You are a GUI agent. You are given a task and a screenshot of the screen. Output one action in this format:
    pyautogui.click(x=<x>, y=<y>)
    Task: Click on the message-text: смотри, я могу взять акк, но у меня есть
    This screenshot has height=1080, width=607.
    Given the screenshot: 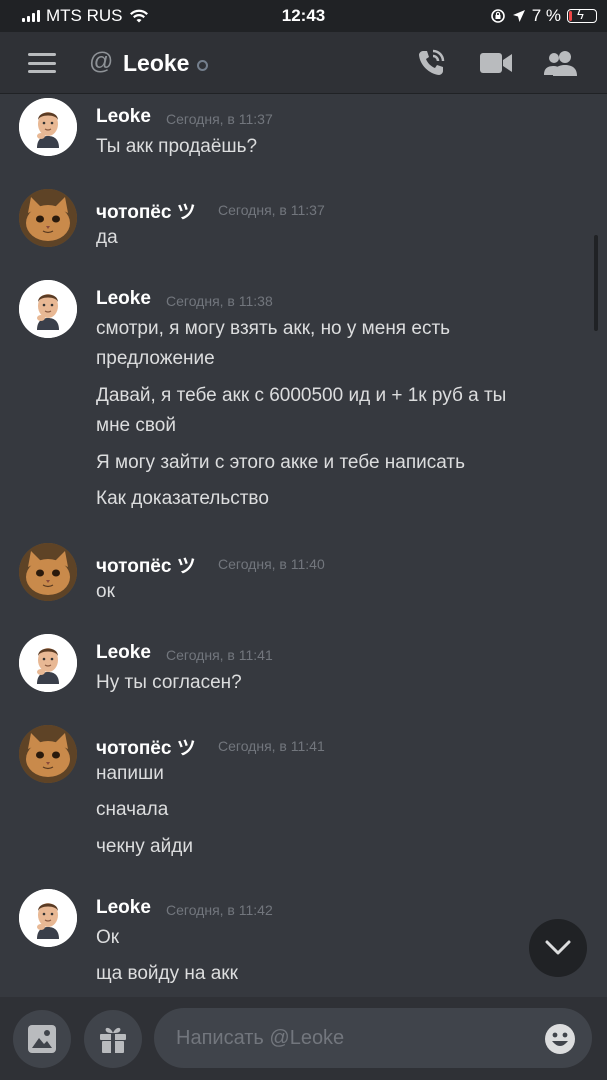 What is the action you would take?
    pyautogui.click(x=273, y=328)
    